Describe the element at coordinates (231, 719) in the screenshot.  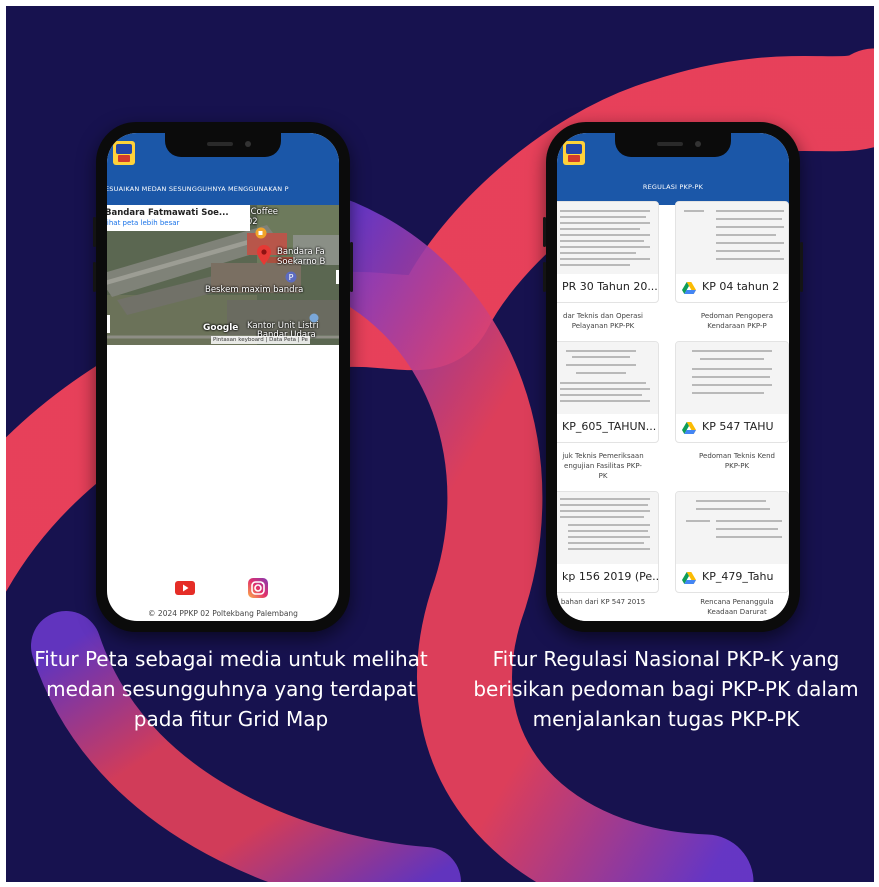
I see `caption-line: pada fitur Grid Map` at that location.